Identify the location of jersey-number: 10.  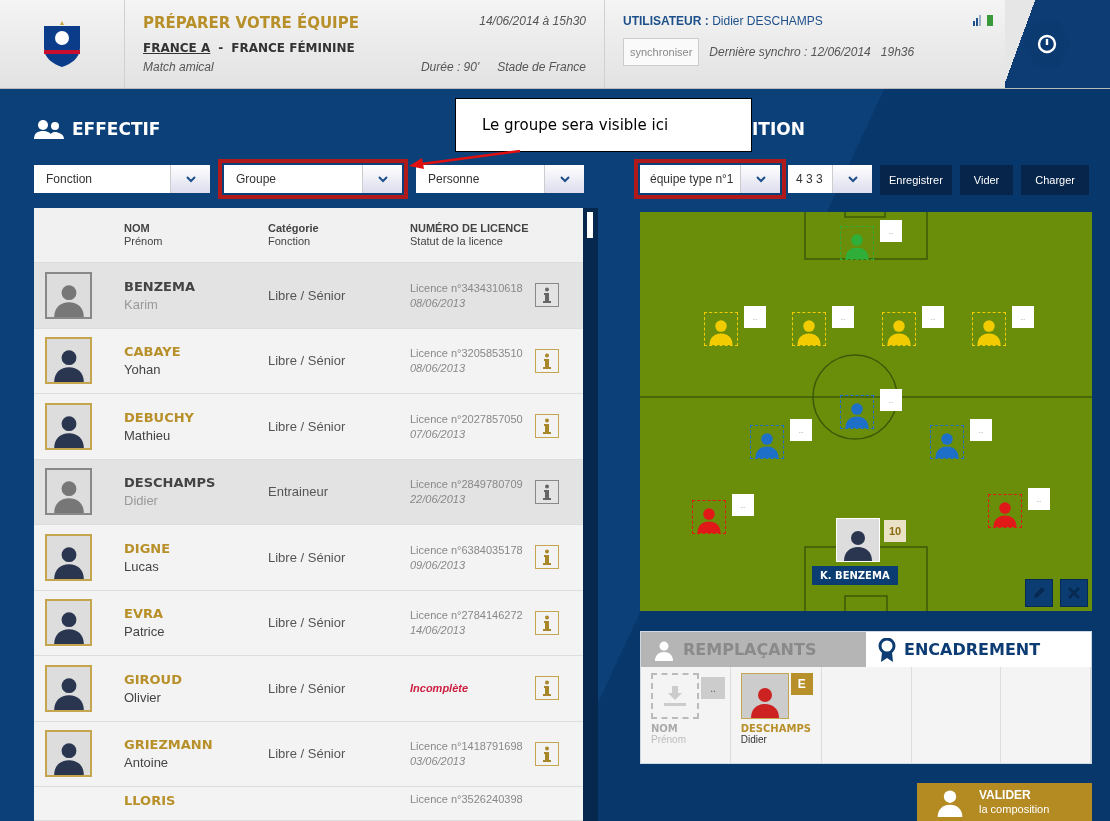
(895, 531).